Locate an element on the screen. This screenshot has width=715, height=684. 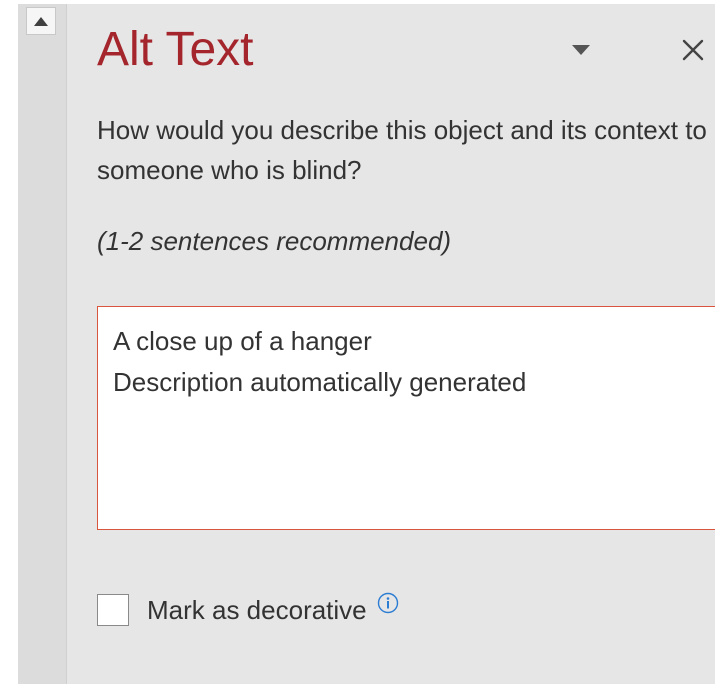
scrollbar is located at coordinates (42, 344).